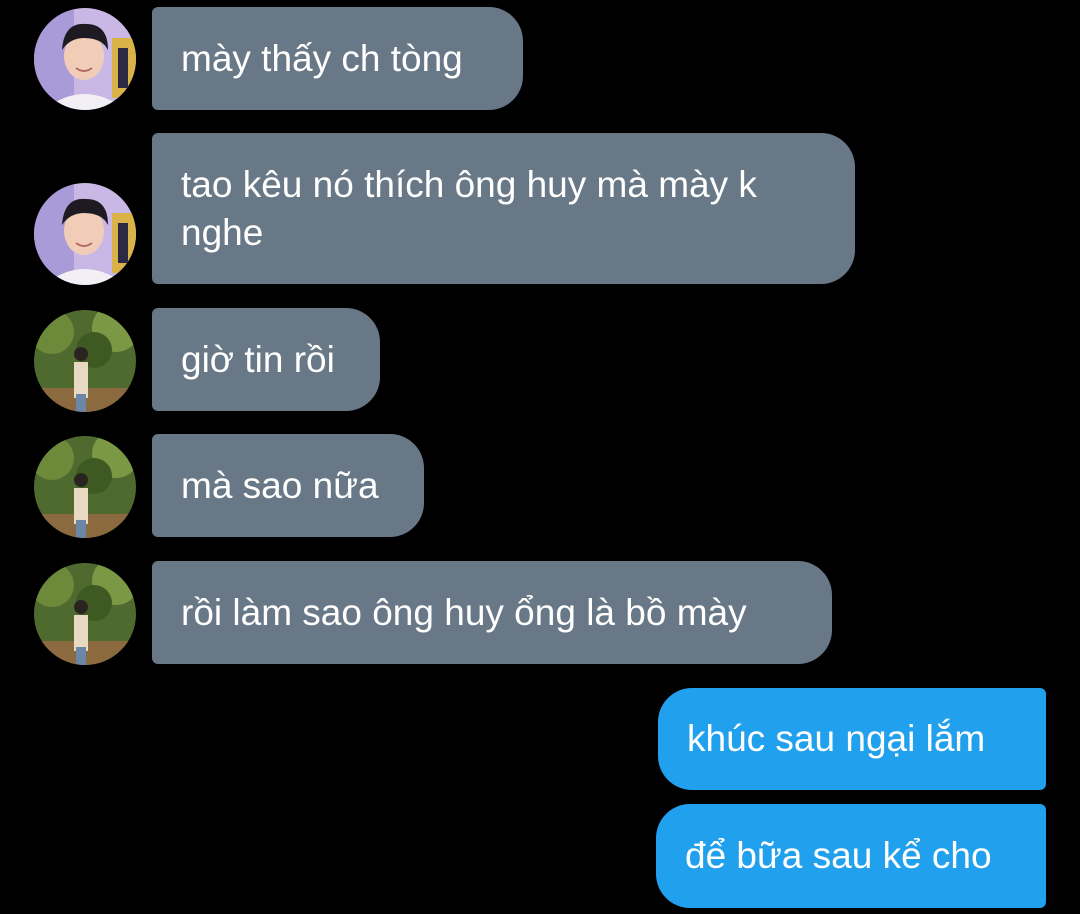 Image resolution: width=1080 pixels, height=914 pixels. Describe the element at coordinates (838, 855) in the screenshot. I see `message-text: để bữa sau kể cho` at that location.